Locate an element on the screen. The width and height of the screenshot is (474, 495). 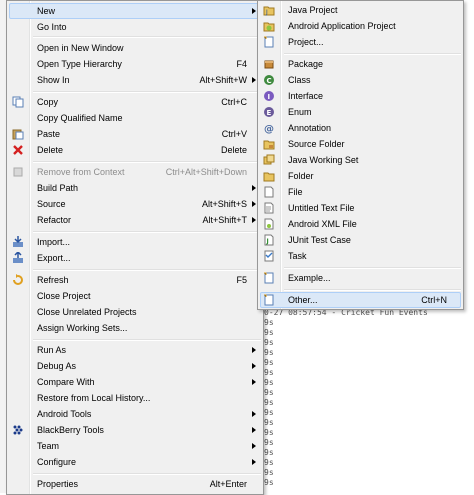
menu-item-refactor: Refactor Alt+Shift+T is located at coordinates (135, 220).